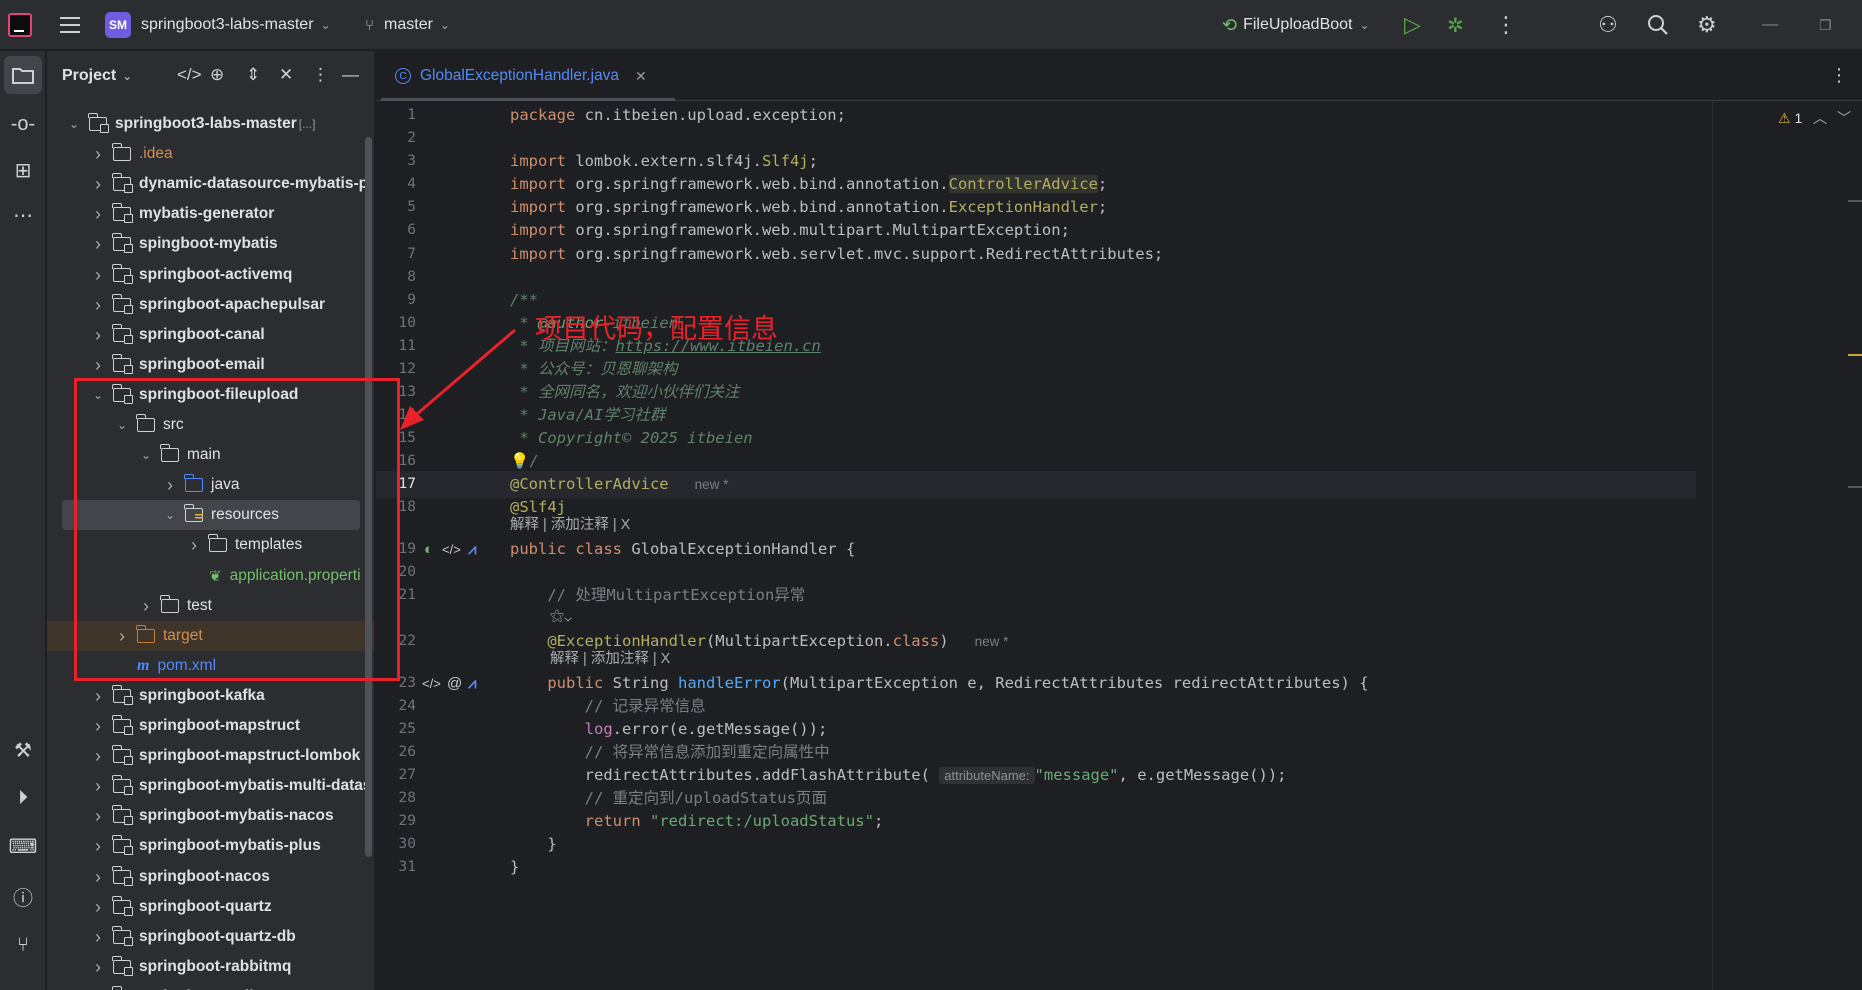 The image size is (1862, 990). What do you see at coordinates (561, 616) in the screenshot?
I see `ai-generate-icon: ⚝⌄` at bounding box center [561, 616].